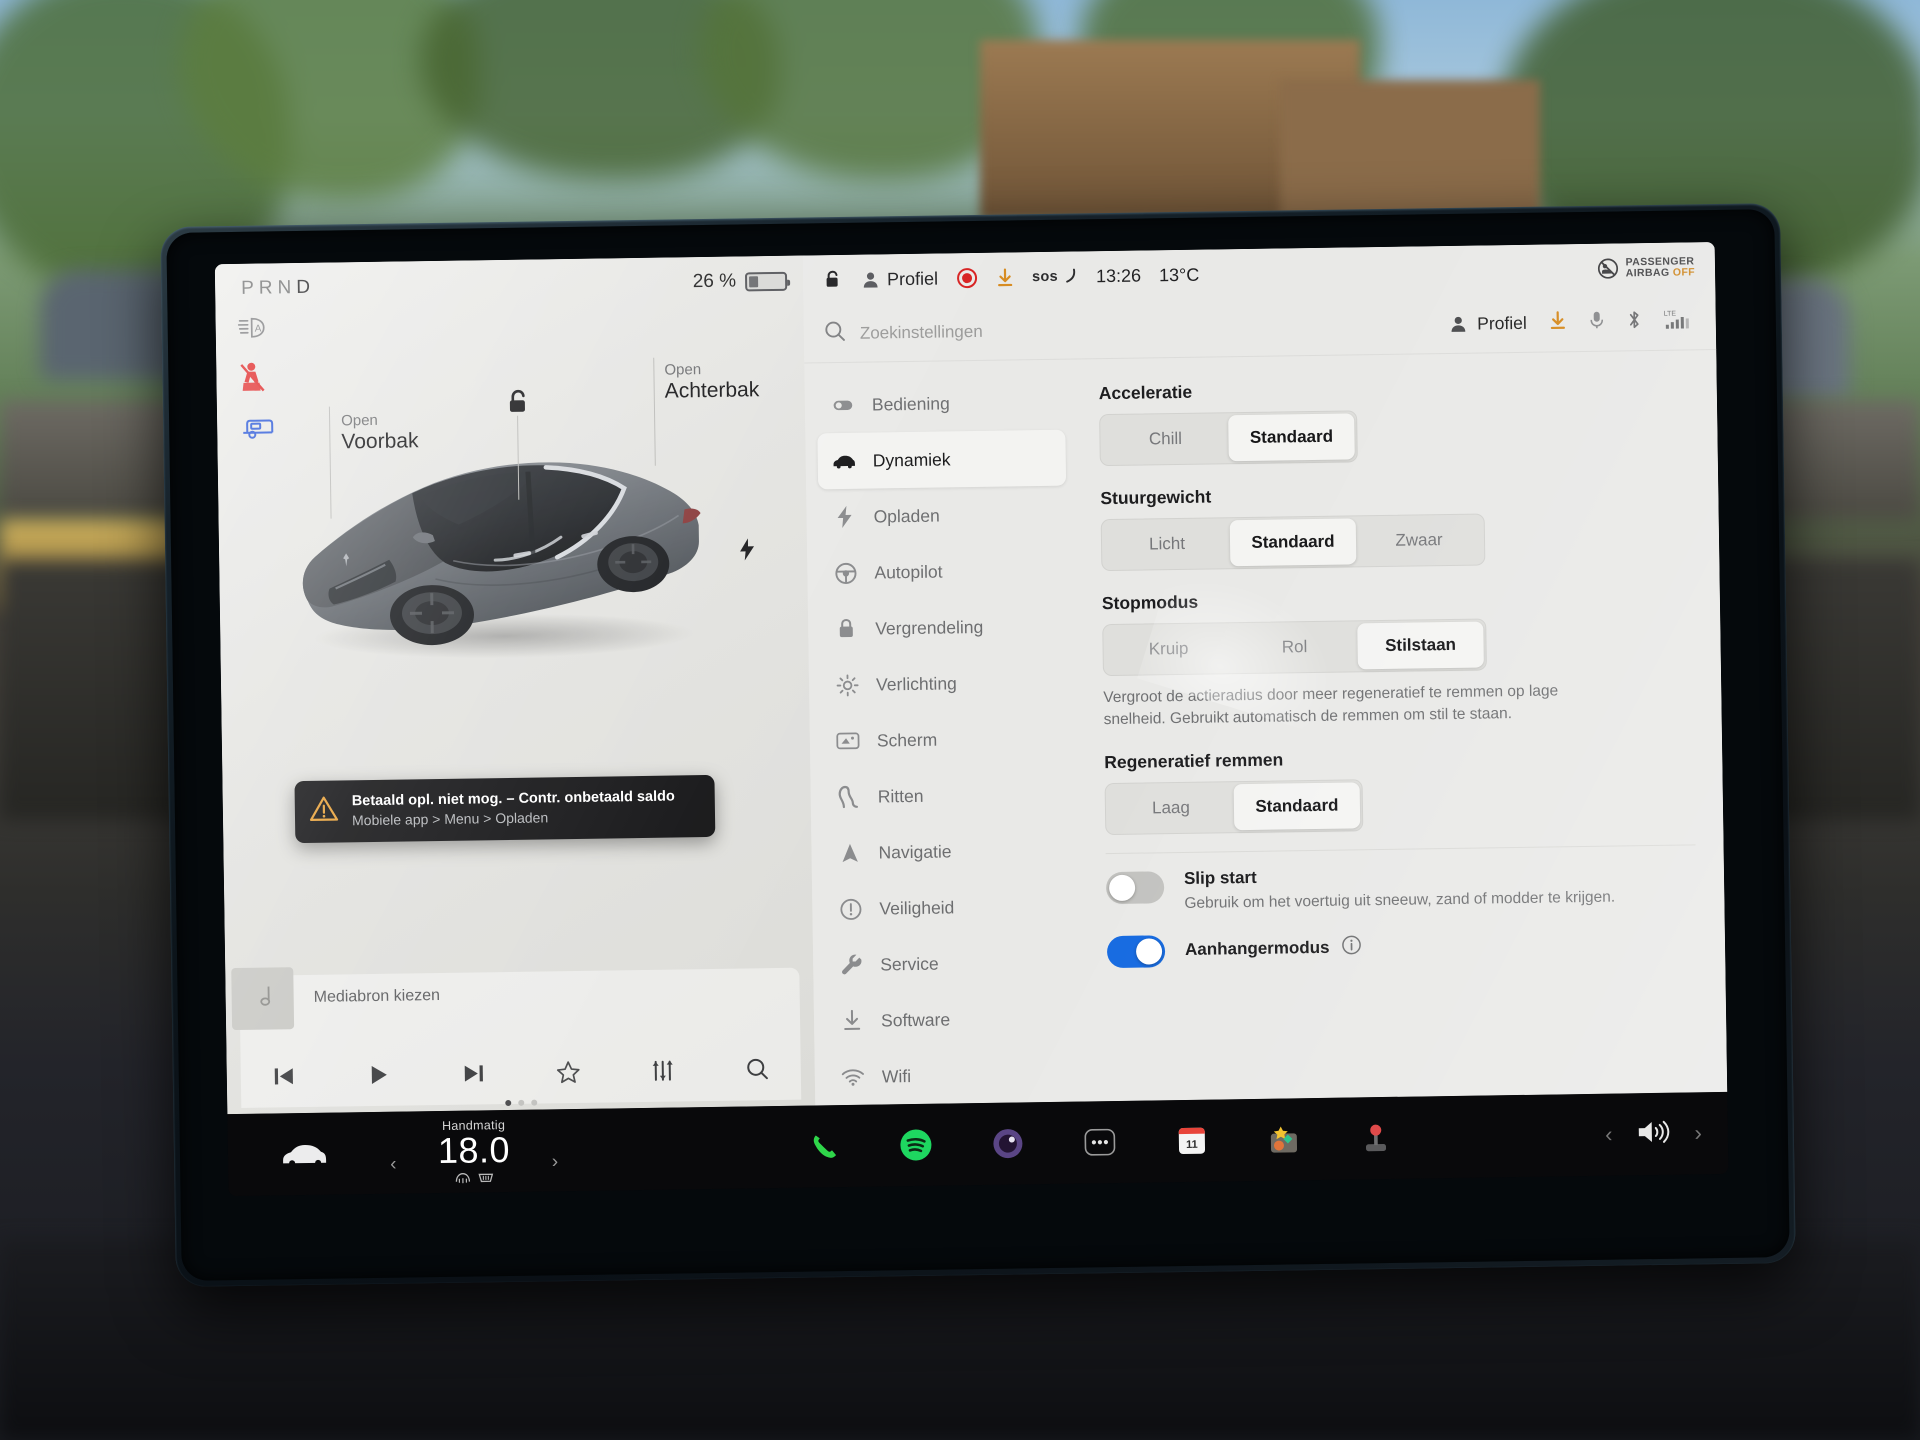 Image resolution: width=1920 pixels, height=1440 pixels. What do you see at coordinates (377, 997) in the screenshot?
I see `media-source-label: Mediabron kiezen` at bounding box center [377, 997].